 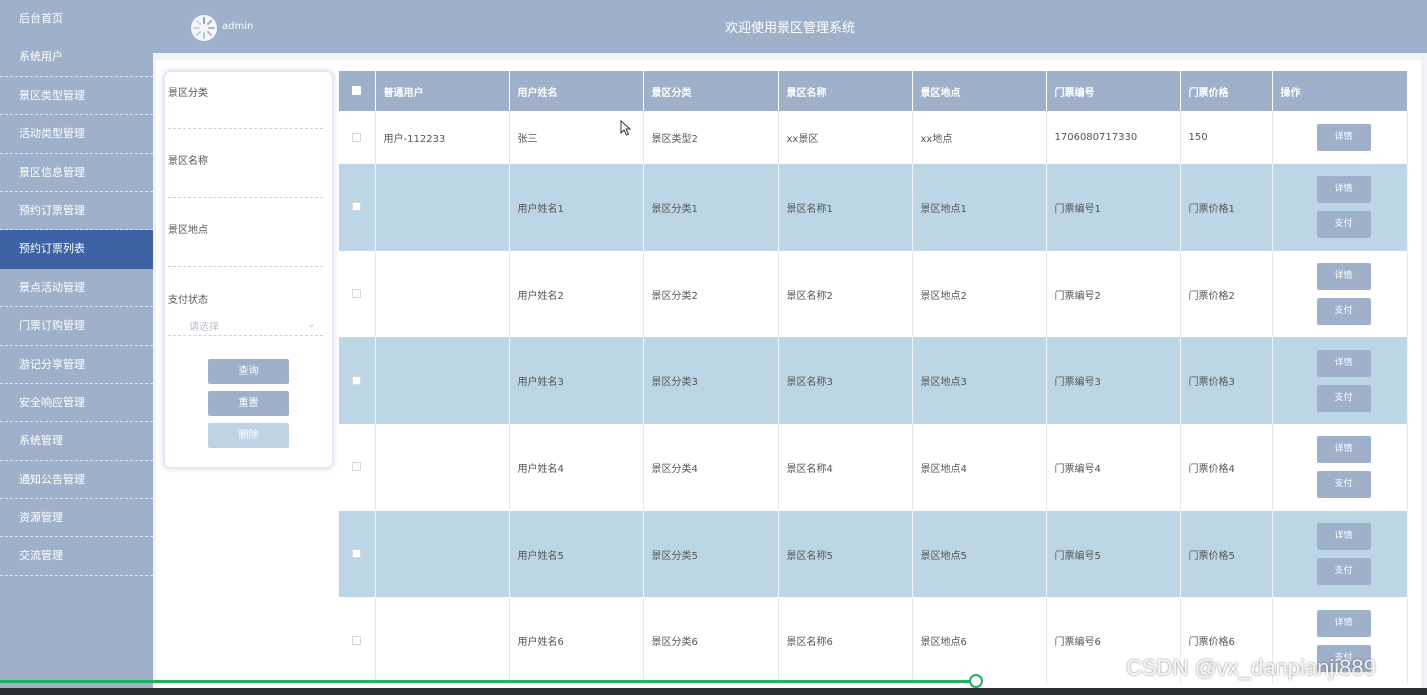 I want to click on pay-status-select-placeholder: 请选择, so click(x=204, y=325).